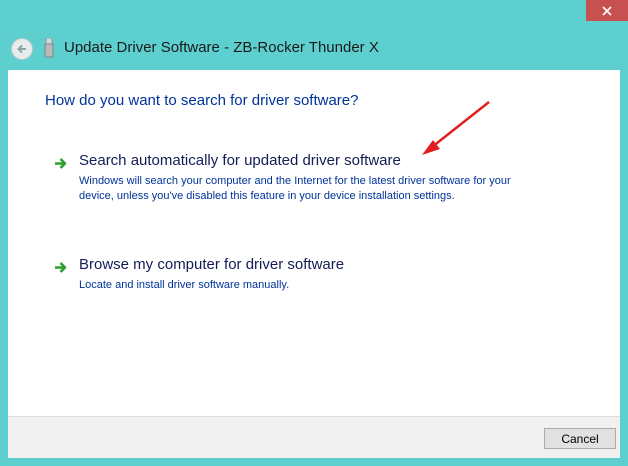  What do you see at coordinates (49, 48) in the screenshot?
I see `usb-device-icon` at bounding box center [49, 48].